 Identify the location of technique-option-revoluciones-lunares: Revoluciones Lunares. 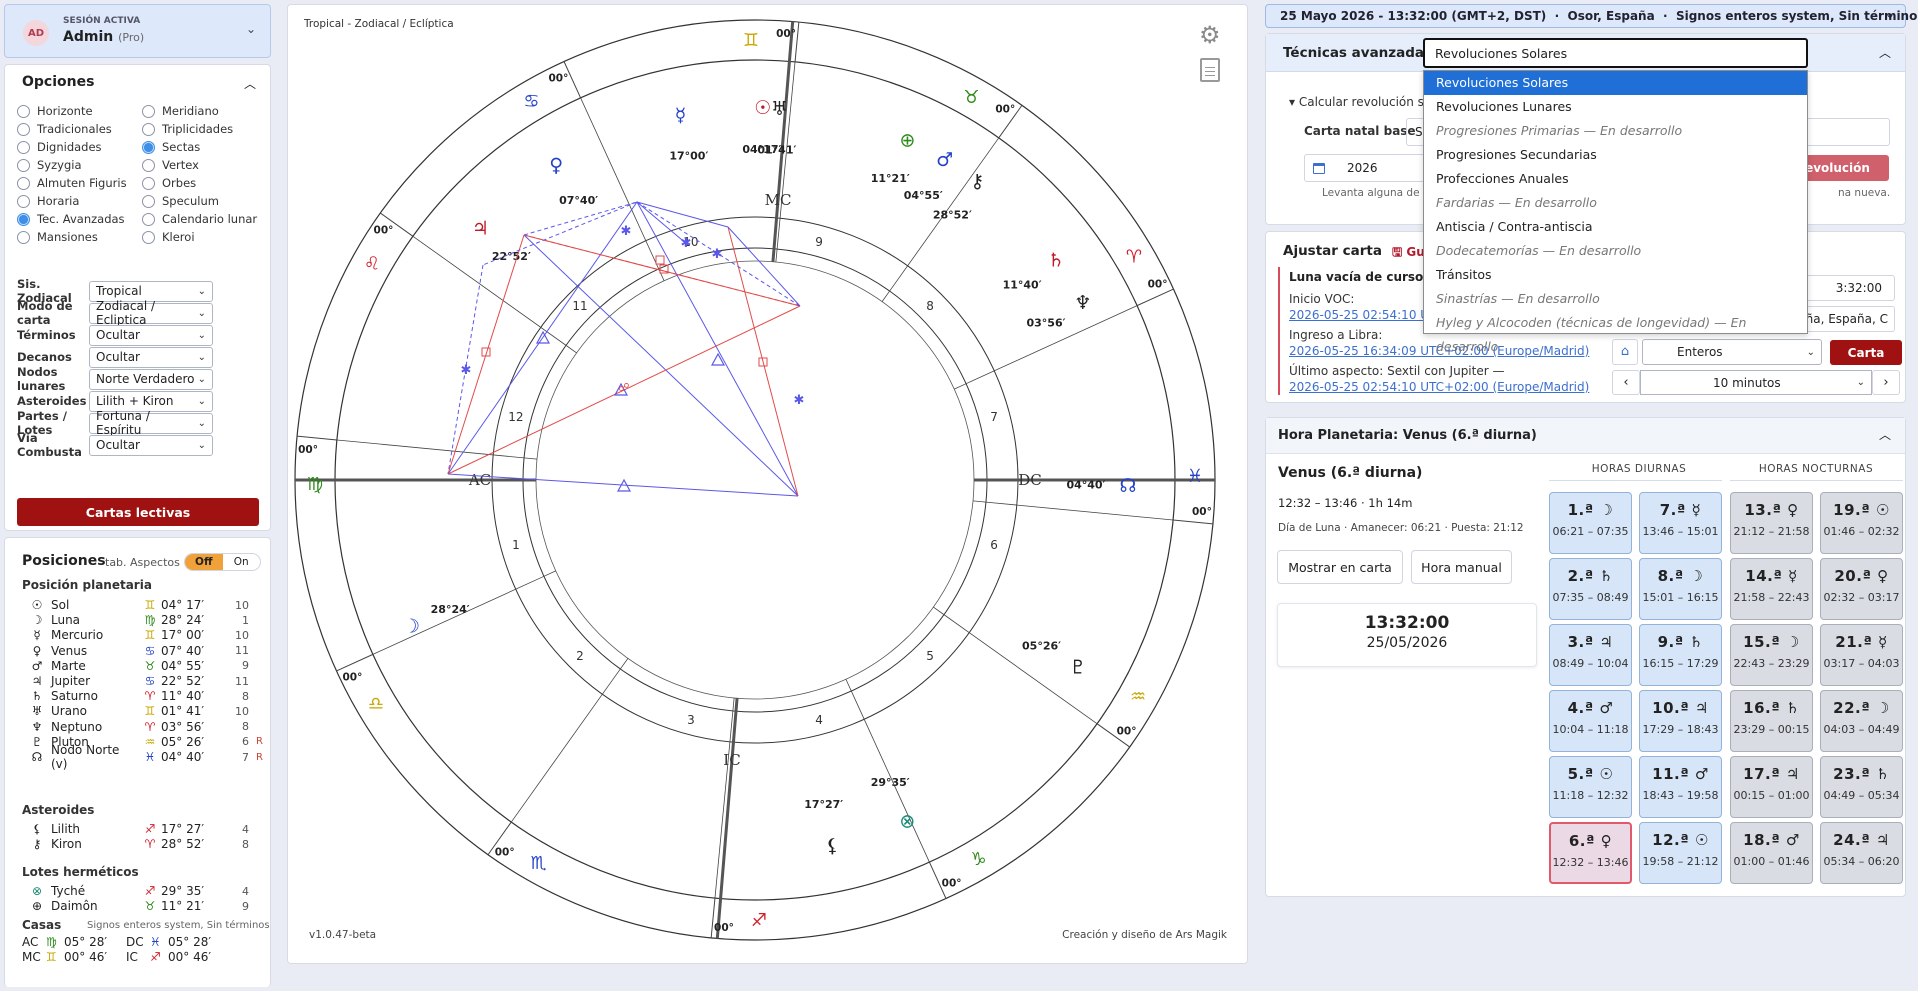
(1615, 107).